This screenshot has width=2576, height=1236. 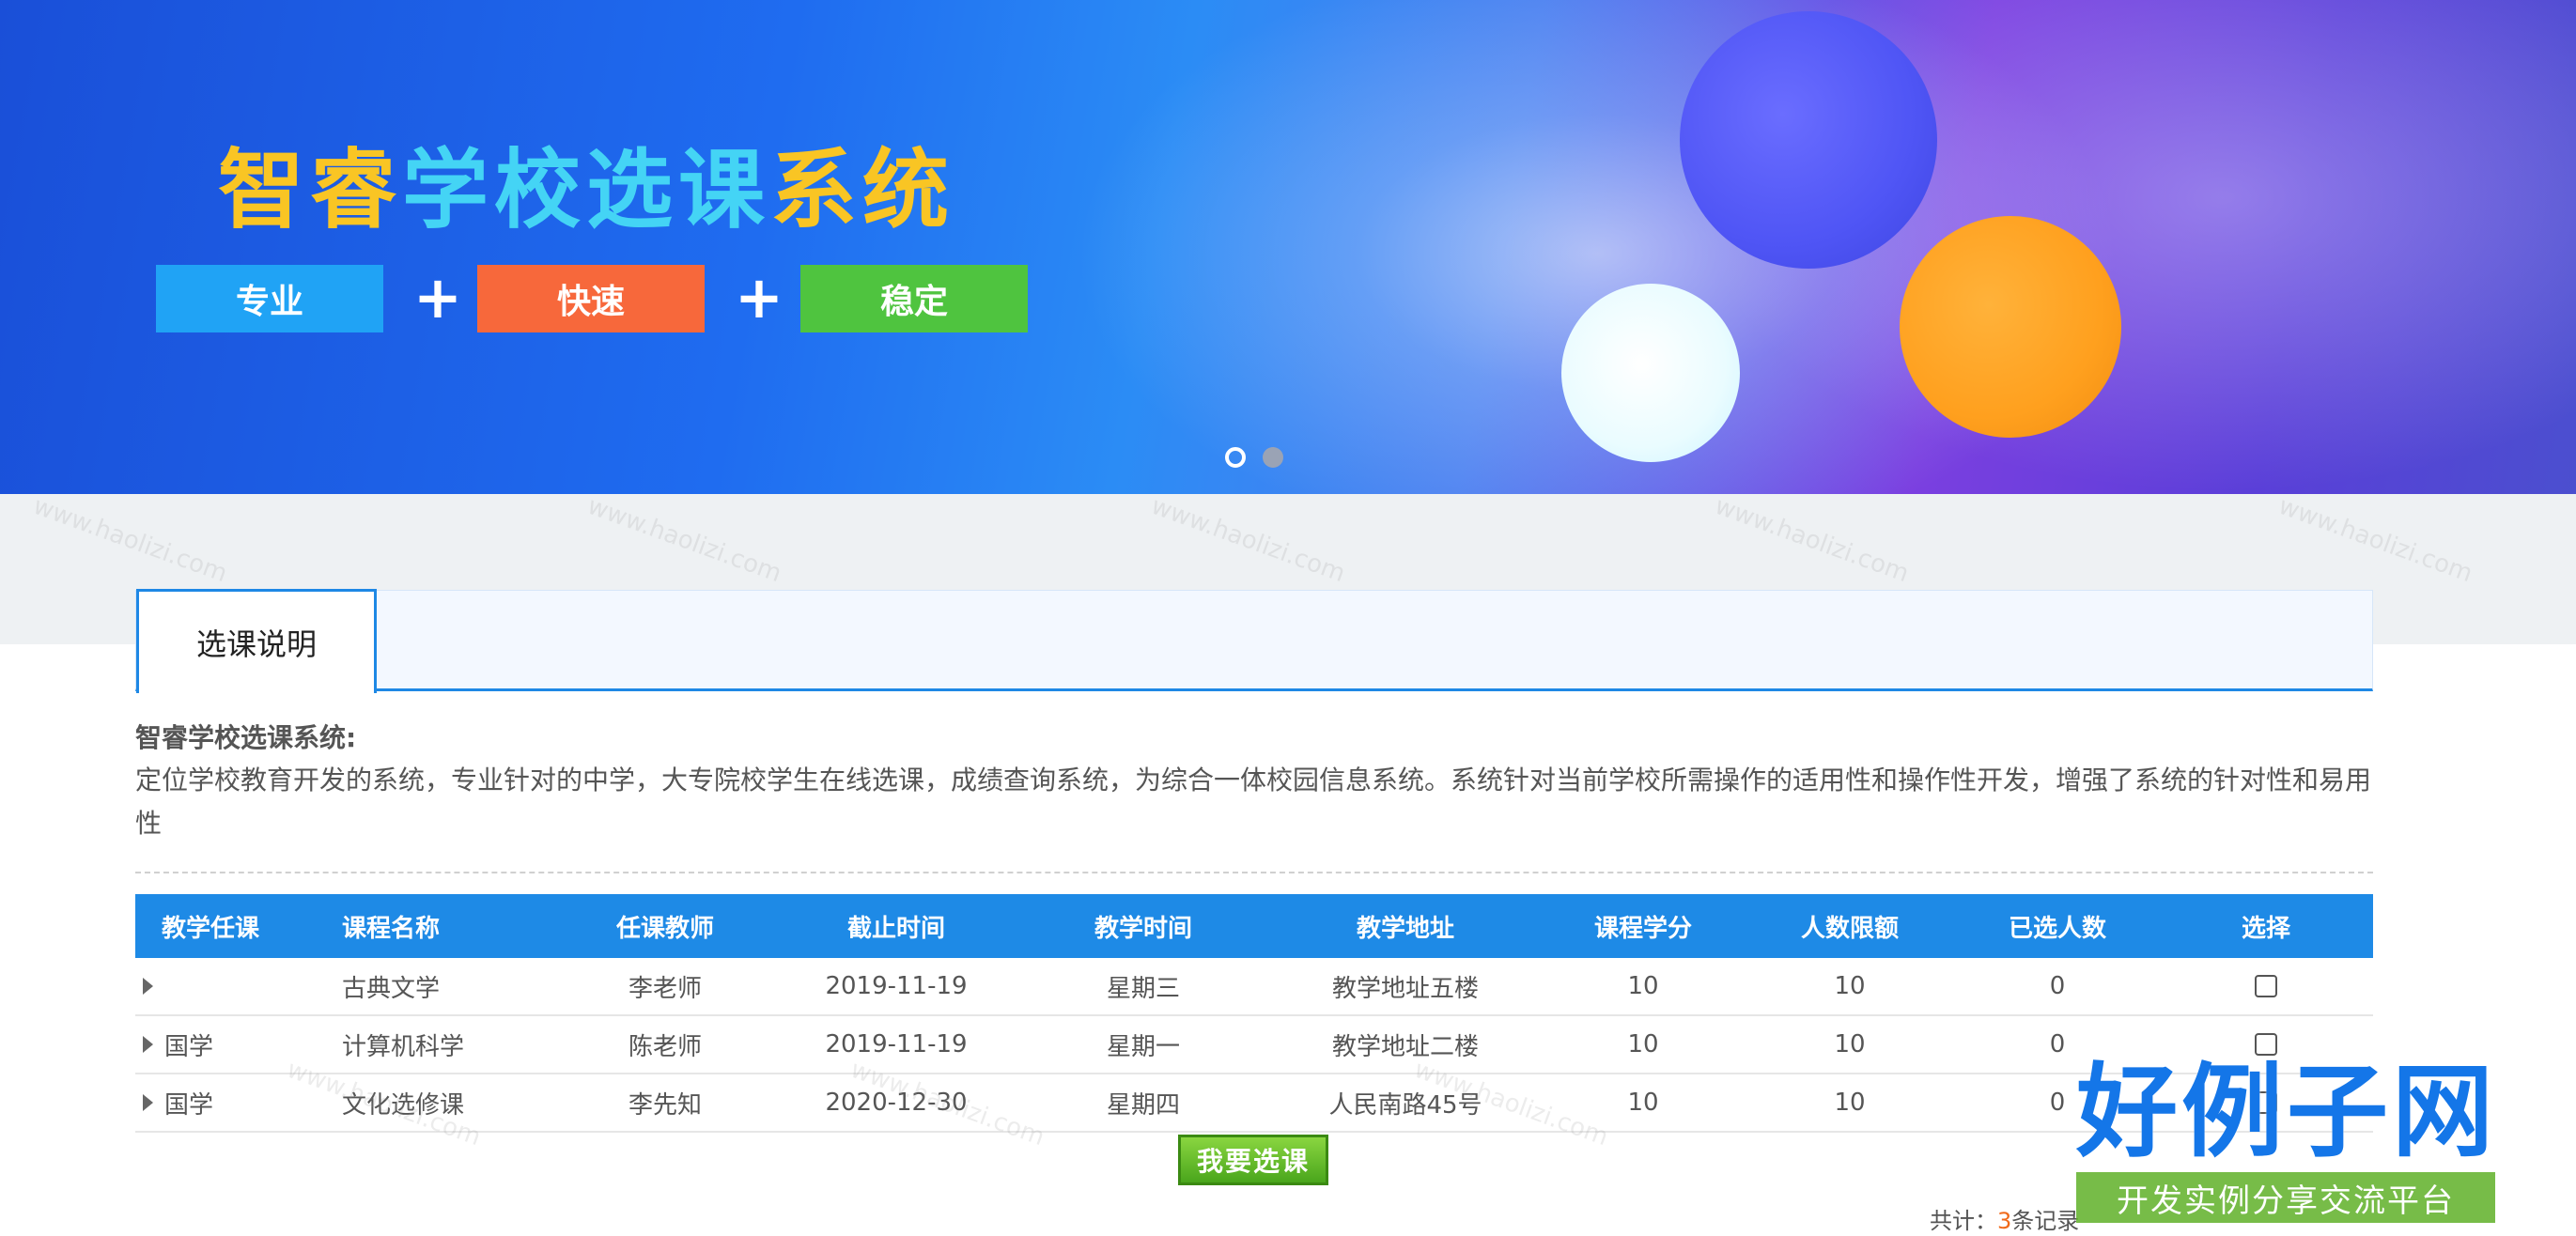 I want to click on total-count: 3, so click(x=2004, y=1221).